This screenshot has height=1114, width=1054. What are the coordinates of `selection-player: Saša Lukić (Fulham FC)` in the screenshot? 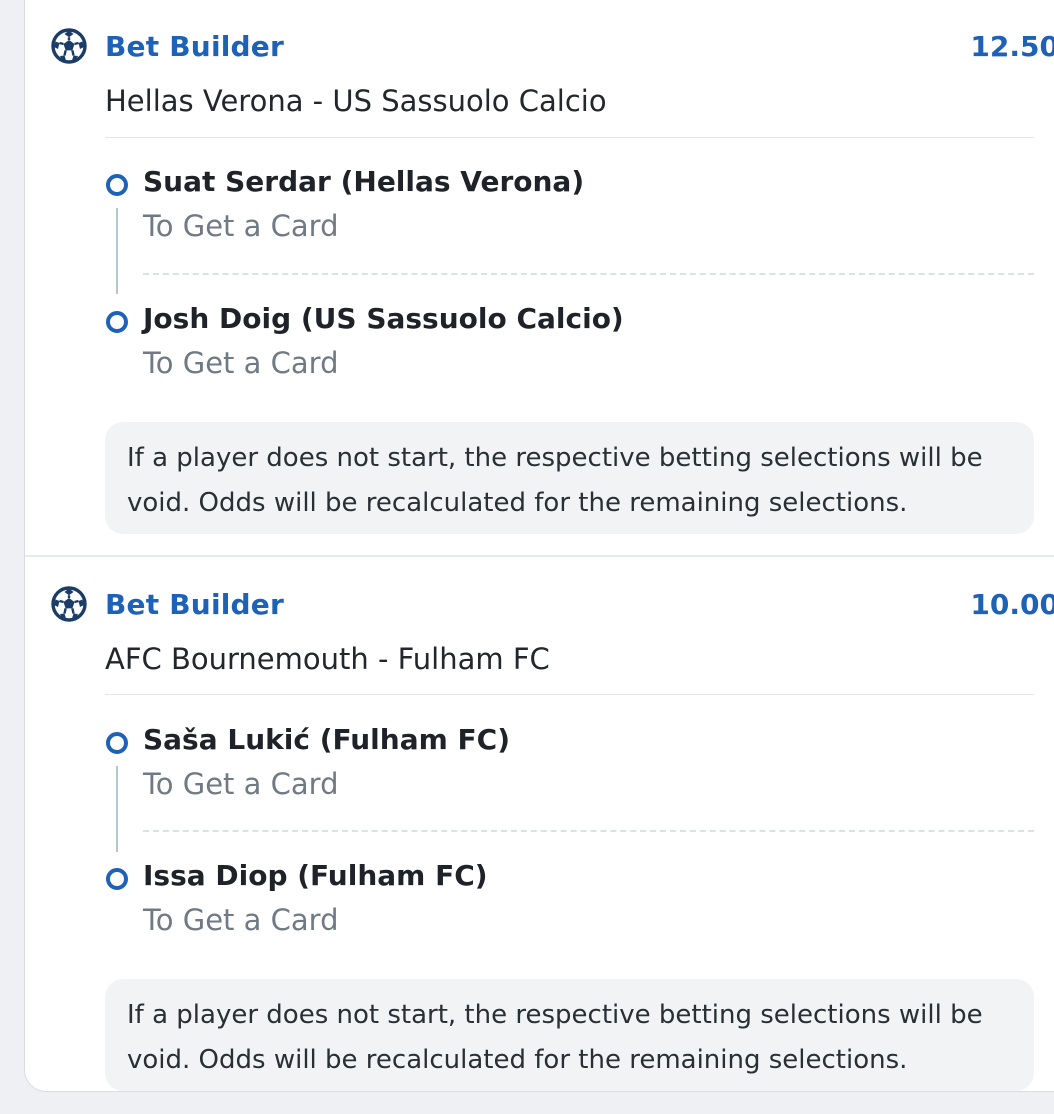 It's located at (326, 739).